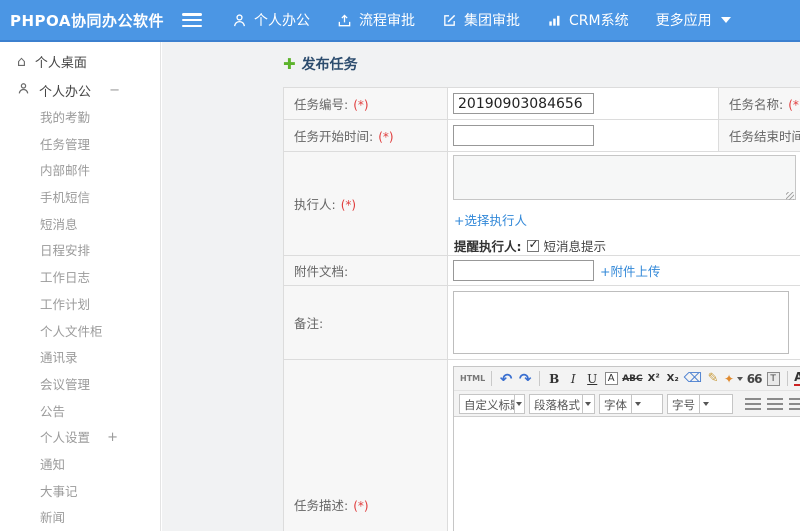 The width and height of the screenshot is (800, 531). What do you see at coordinates (554, 379) in the screenshot?
I see `bold-button: B` at bounding box center [554, 379].